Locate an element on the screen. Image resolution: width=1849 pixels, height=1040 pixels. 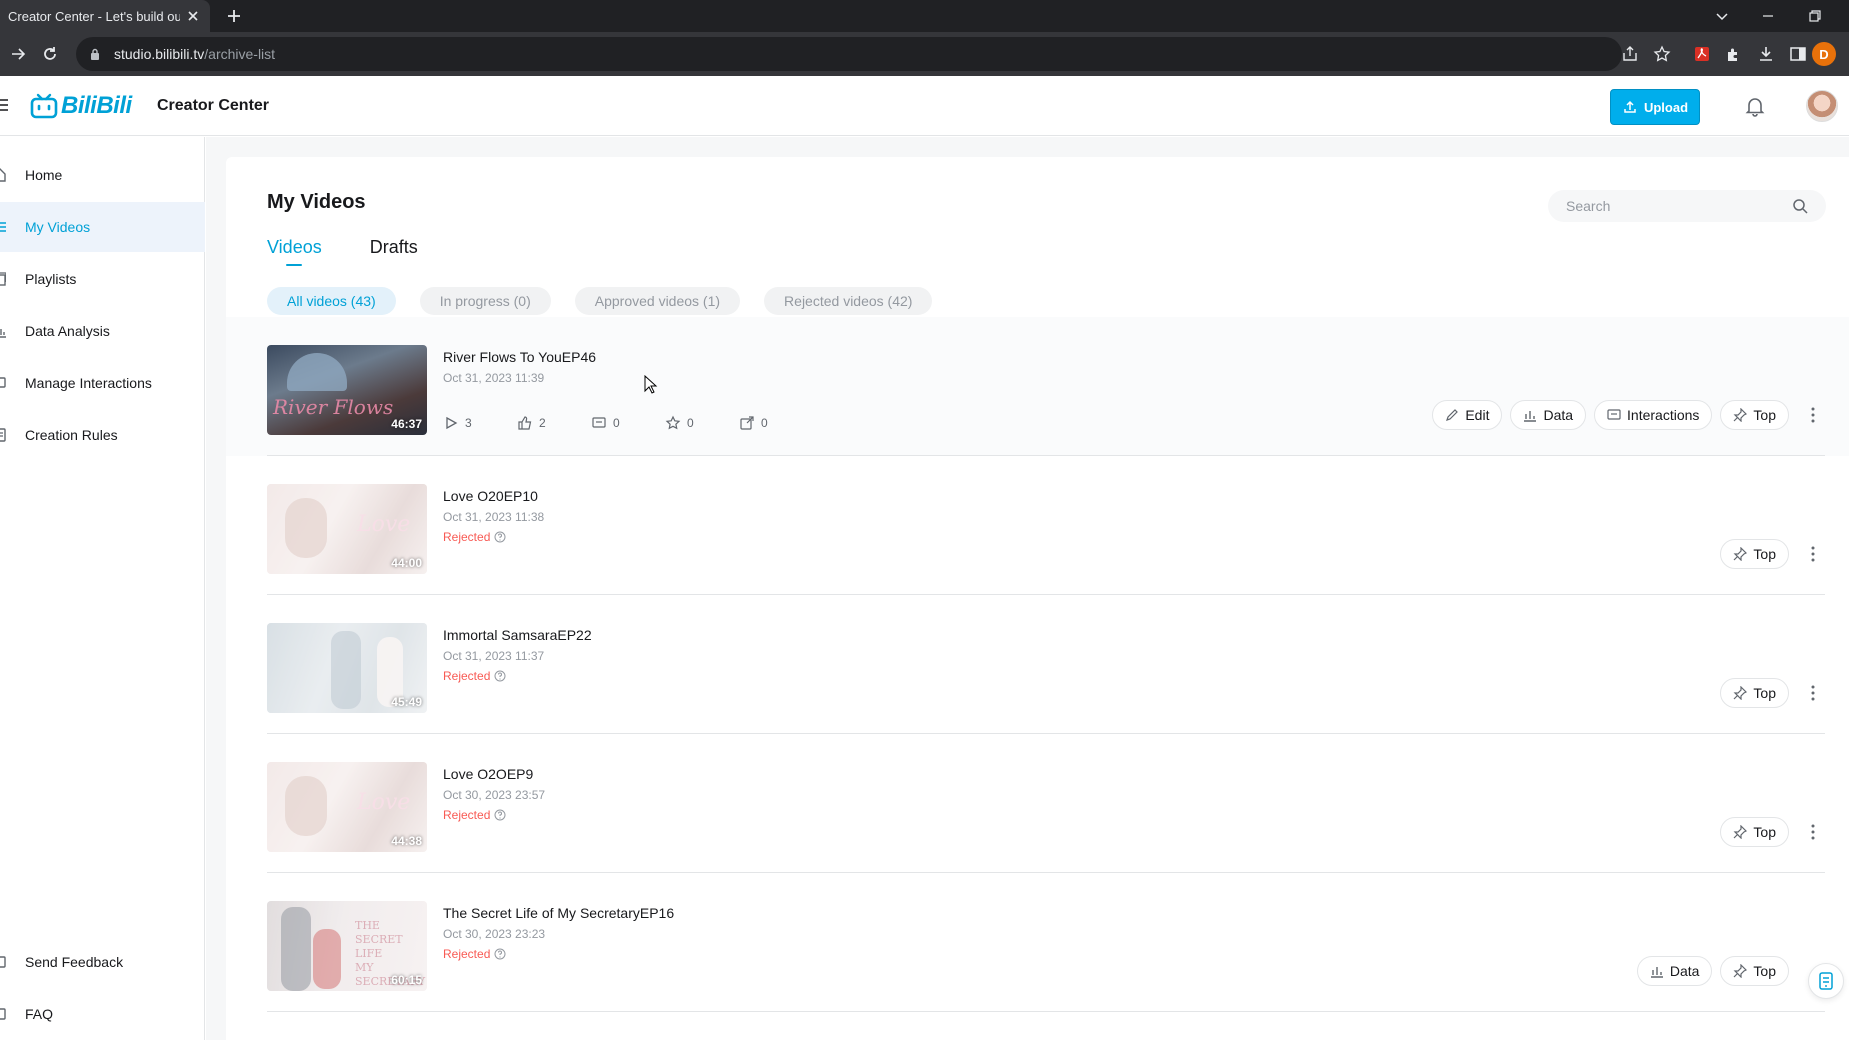
bilibili-logo: BiliBili is located at coordinates (81, 106).